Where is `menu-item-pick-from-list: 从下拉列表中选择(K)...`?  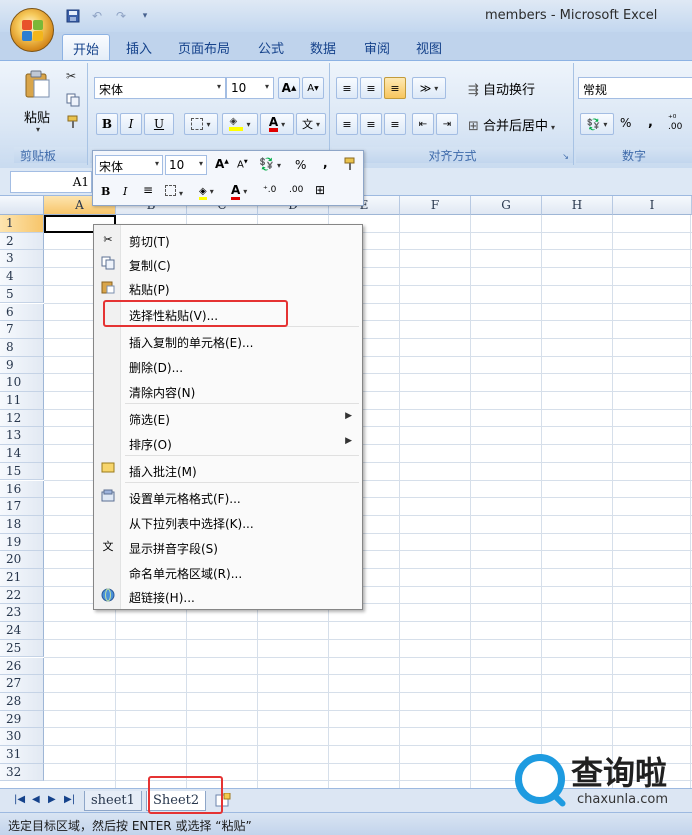 menu-item-pick-from-list: 从下拉列表中选择(K)... is located at coordinates (228, 522).